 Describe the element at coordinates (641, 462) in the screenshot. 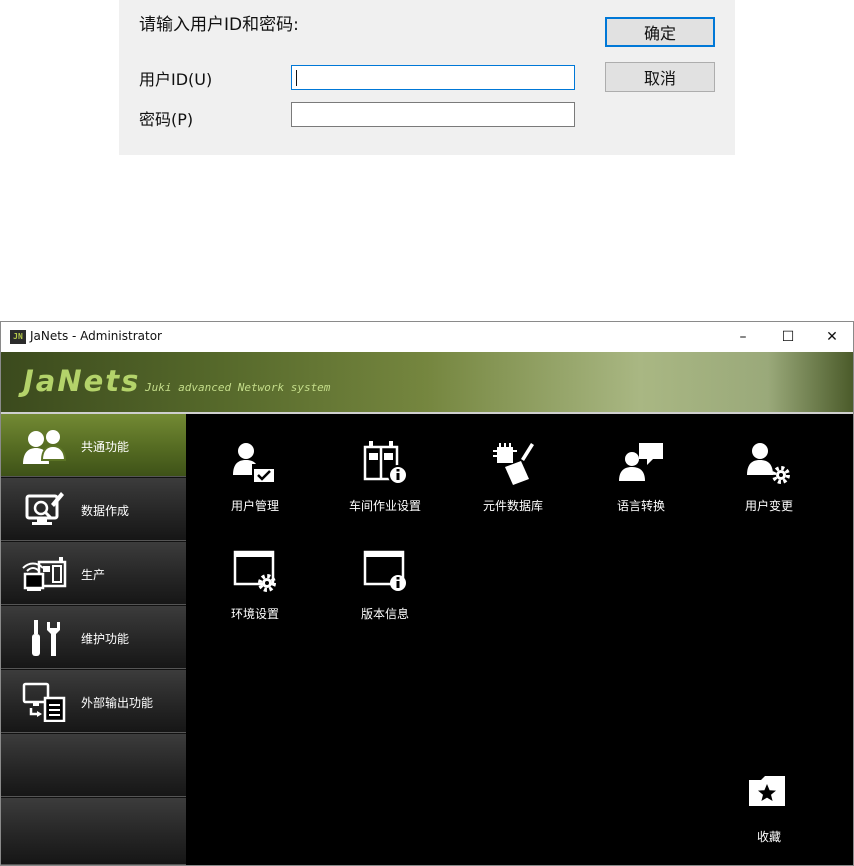

I see `language-switch-icon` at that location.